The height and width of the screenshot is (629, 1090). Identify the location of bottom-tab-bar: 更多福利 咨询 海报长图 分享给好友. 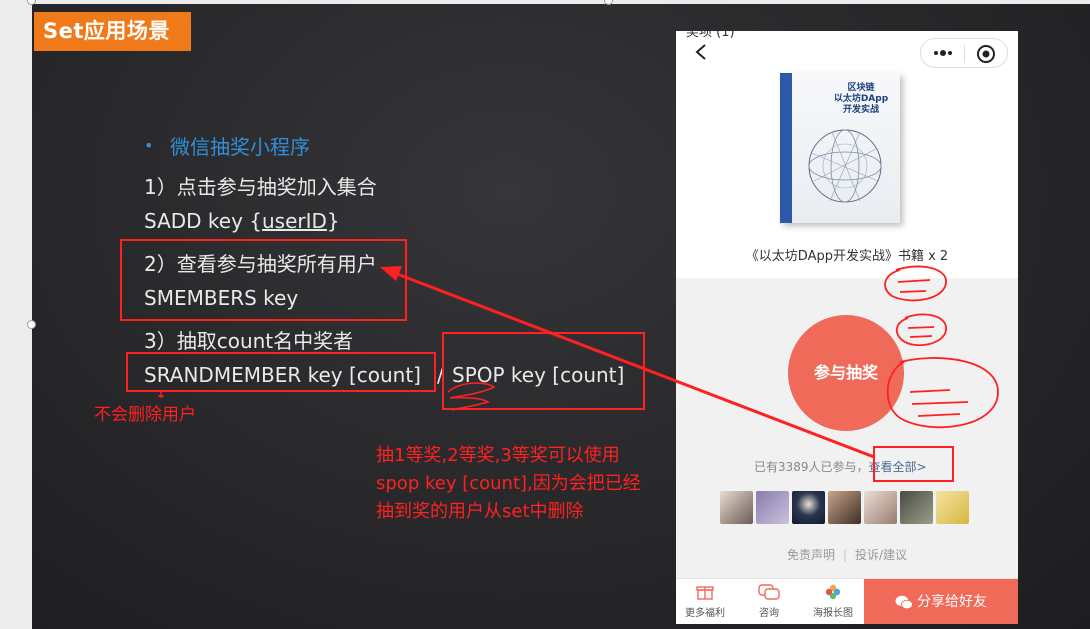
(847, 601).